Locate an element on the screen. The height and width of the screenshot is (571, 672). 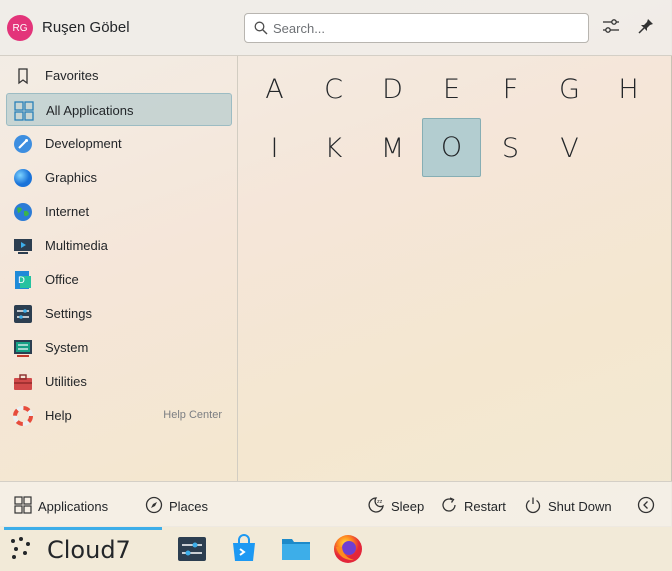
file-manager-icon is located at coordinates (296, 549).